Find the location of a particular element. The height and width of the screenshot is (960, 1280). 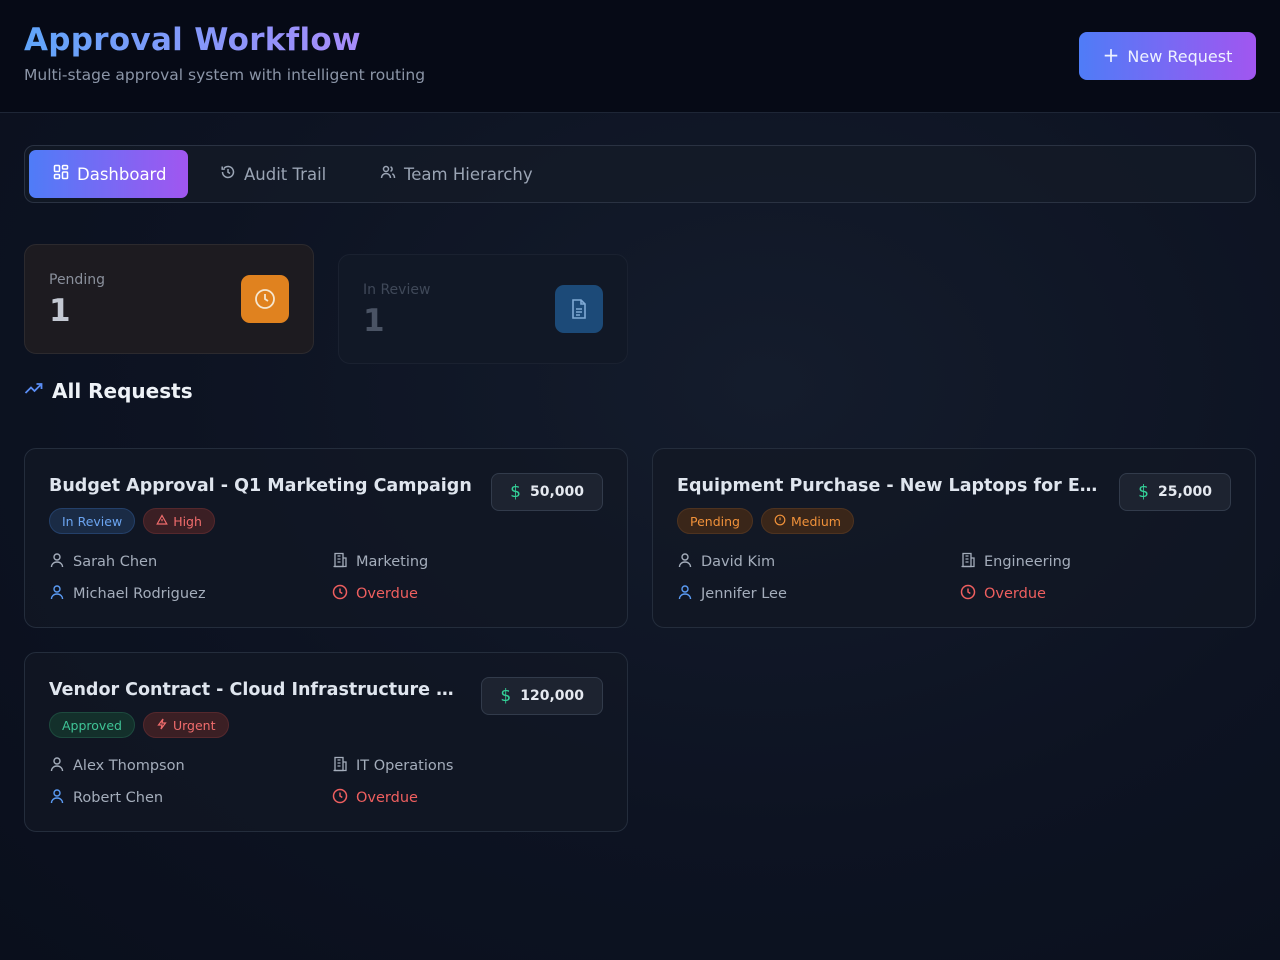

department: Marketing is located at coordinates (380, 562).